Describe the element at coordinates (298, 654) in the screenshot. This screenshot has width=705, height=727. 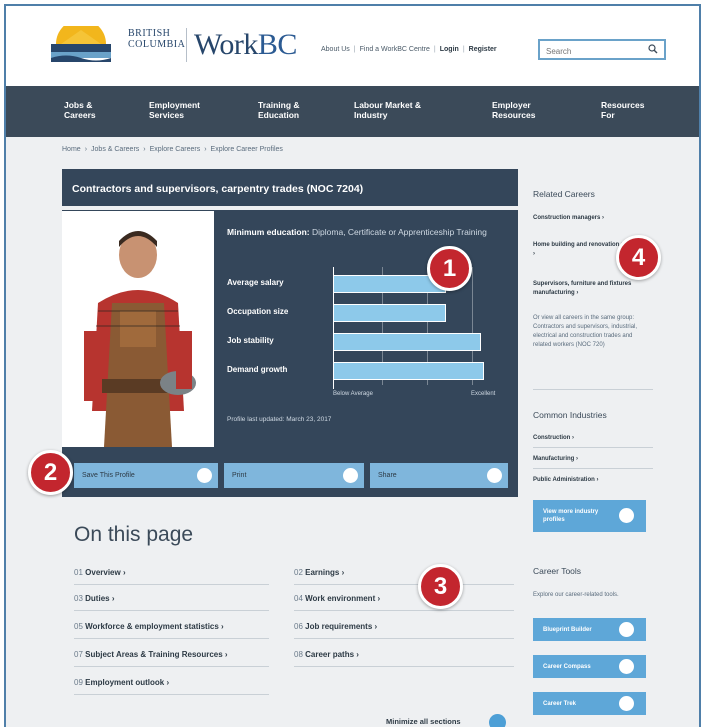
I see `toc-num: 08` at that location.